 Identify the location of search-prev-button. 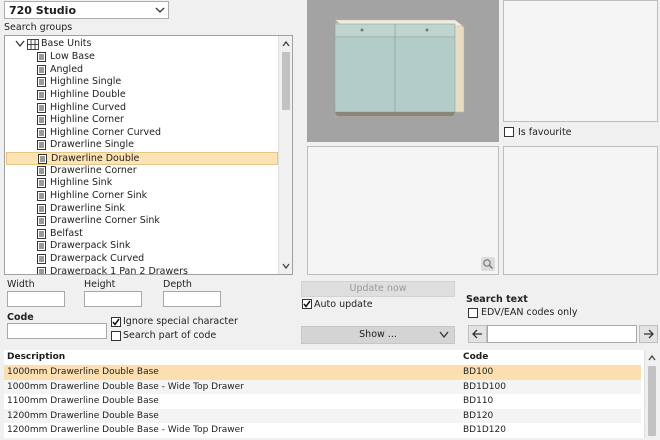
(477, 334).